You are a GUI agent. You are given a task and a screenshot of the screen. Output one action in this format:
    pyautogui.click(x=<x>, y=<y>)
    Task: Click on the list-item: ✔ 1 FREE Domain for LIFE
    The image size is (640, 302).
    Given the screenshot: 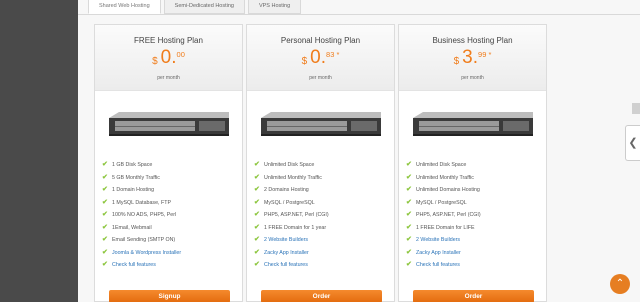 What is the action you would take?
    pyautogui.click(x=443, y=228)
    